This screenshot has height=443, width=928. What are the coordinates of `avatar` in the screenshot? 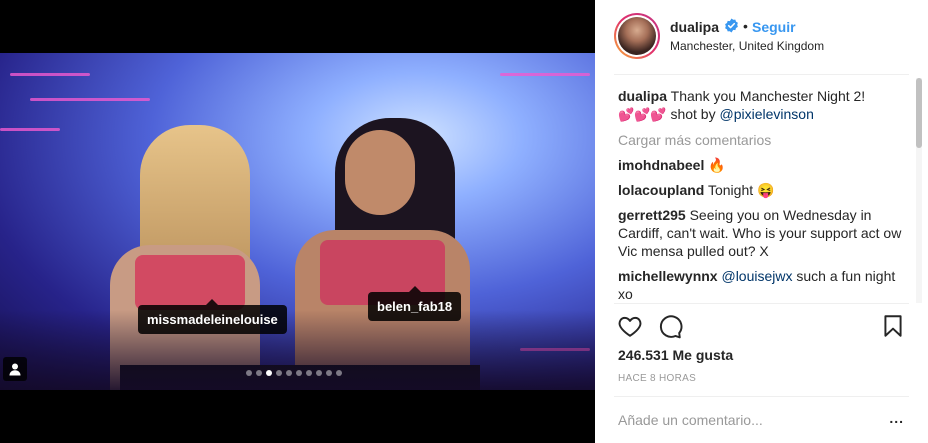 It's located at (637, 36).